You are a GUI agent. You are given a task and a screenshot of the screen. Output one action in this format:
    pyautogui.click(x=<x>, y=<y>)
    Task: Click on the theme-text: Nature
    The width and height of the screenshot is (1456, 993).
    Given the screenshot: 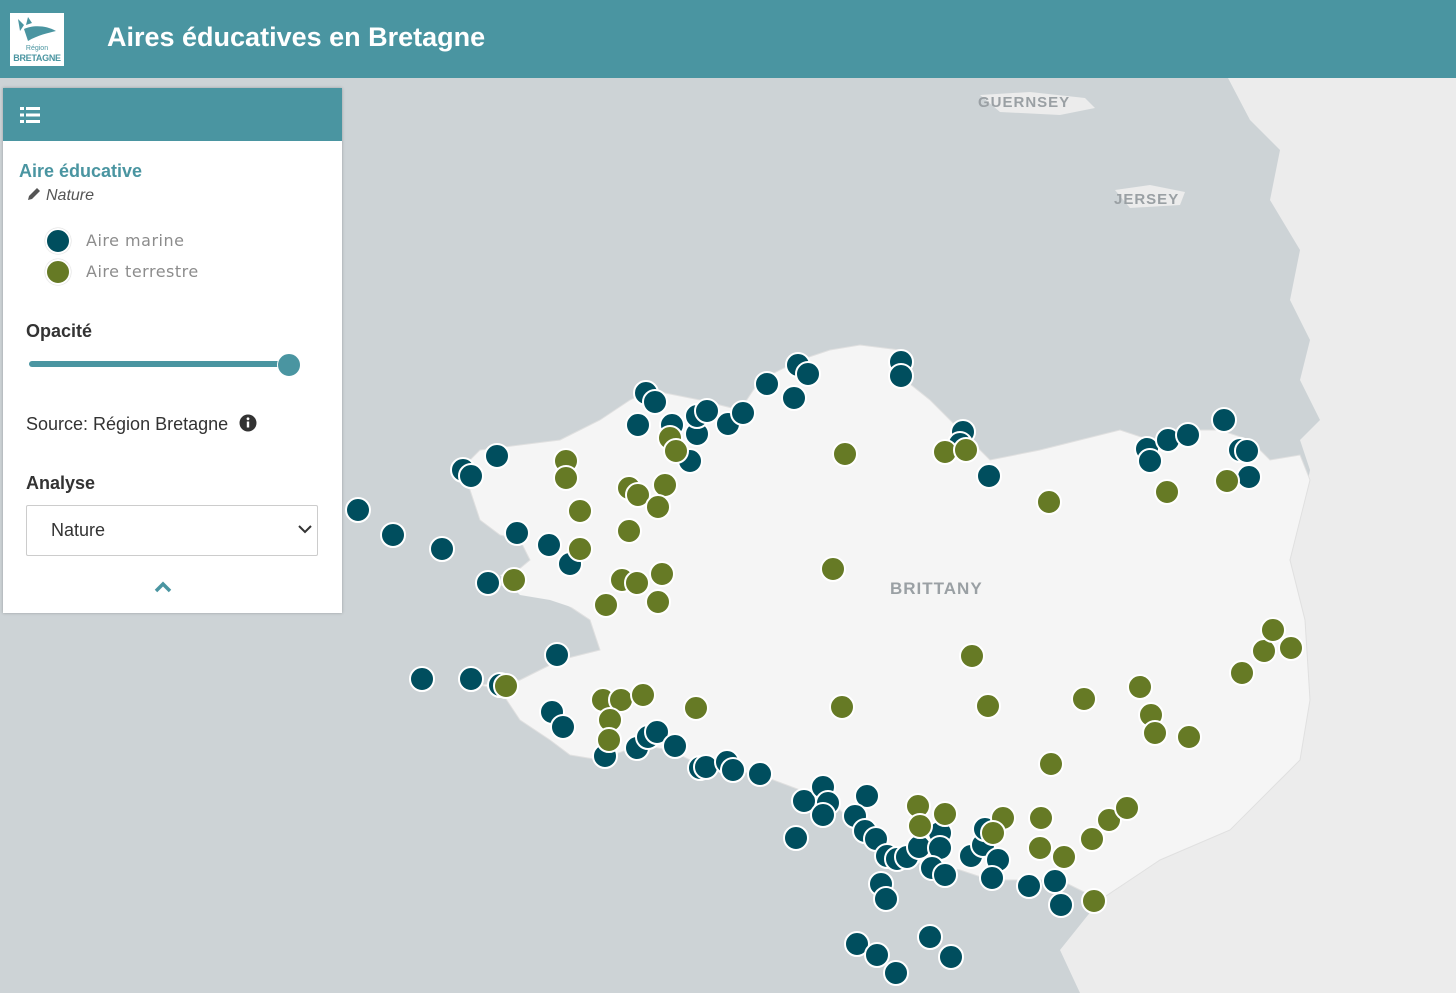 What is the action you would take?
    pyautogui.click(x=70, y=195)
    